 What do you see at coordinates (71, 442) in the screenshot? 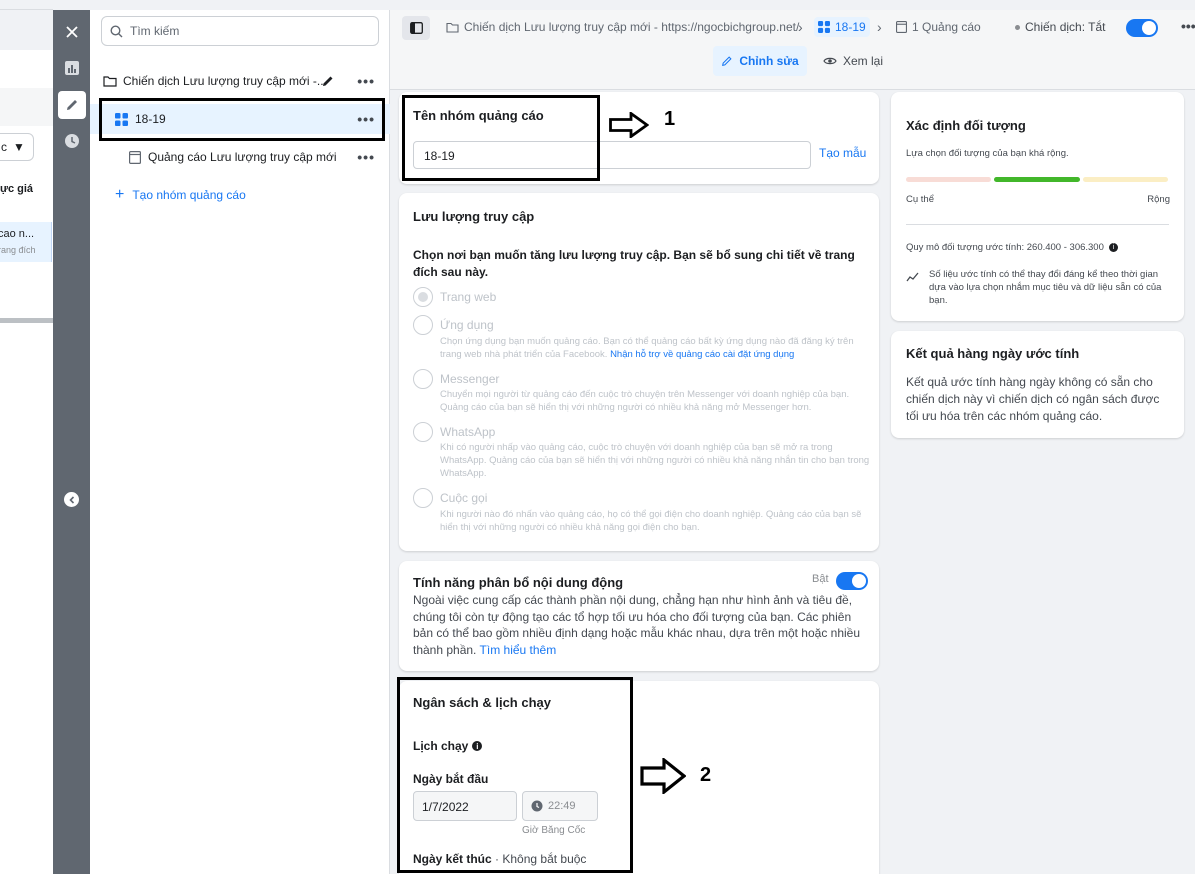
I see `editor-icon-rail` at bounding box center [71, 442].